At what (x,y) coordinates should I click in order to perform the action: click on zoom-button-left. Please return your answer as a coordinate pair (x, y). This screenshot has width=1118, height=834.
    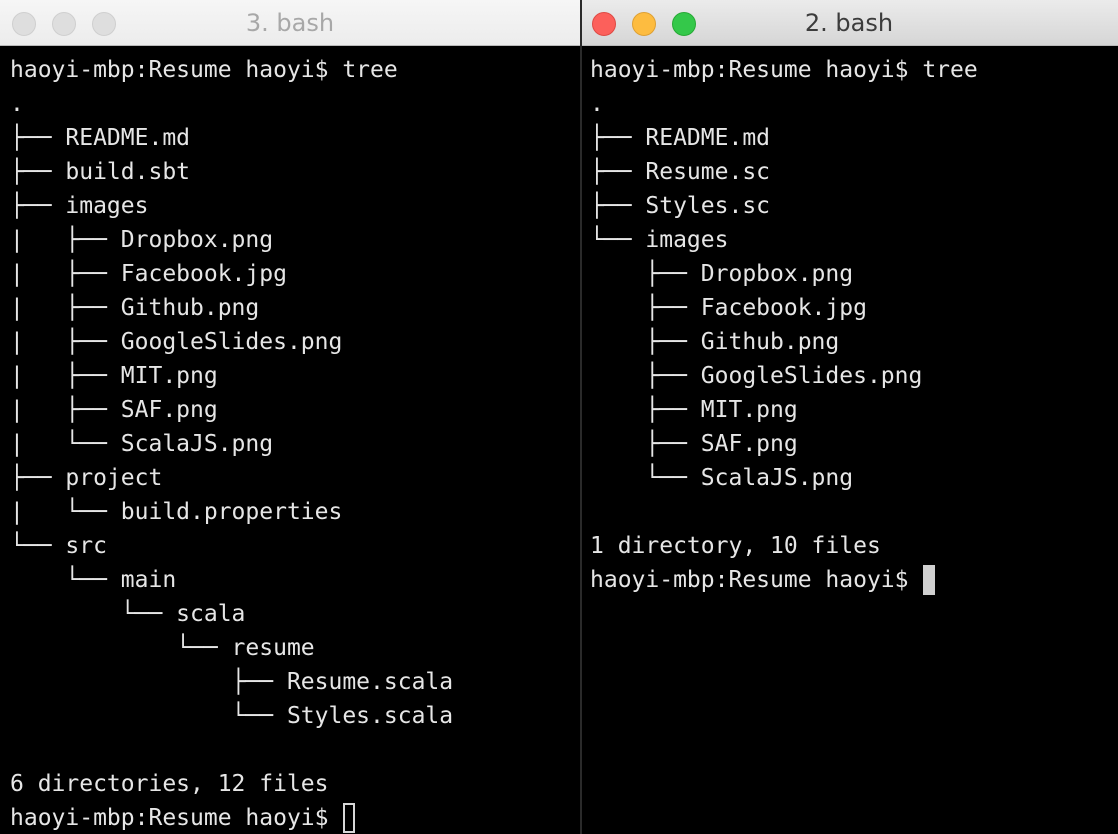
    Looking at the image, I should click on (104, 24).